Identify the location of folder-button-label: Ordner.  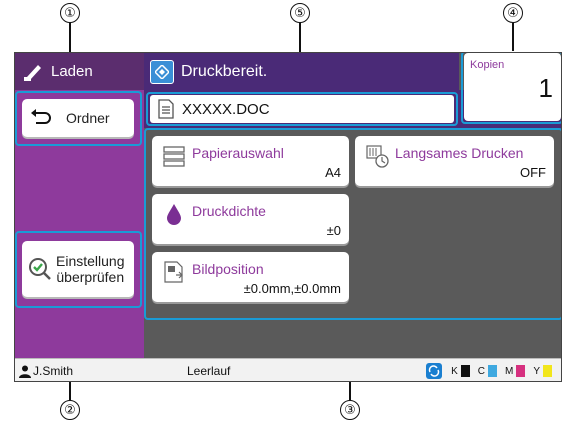
(88, 118).